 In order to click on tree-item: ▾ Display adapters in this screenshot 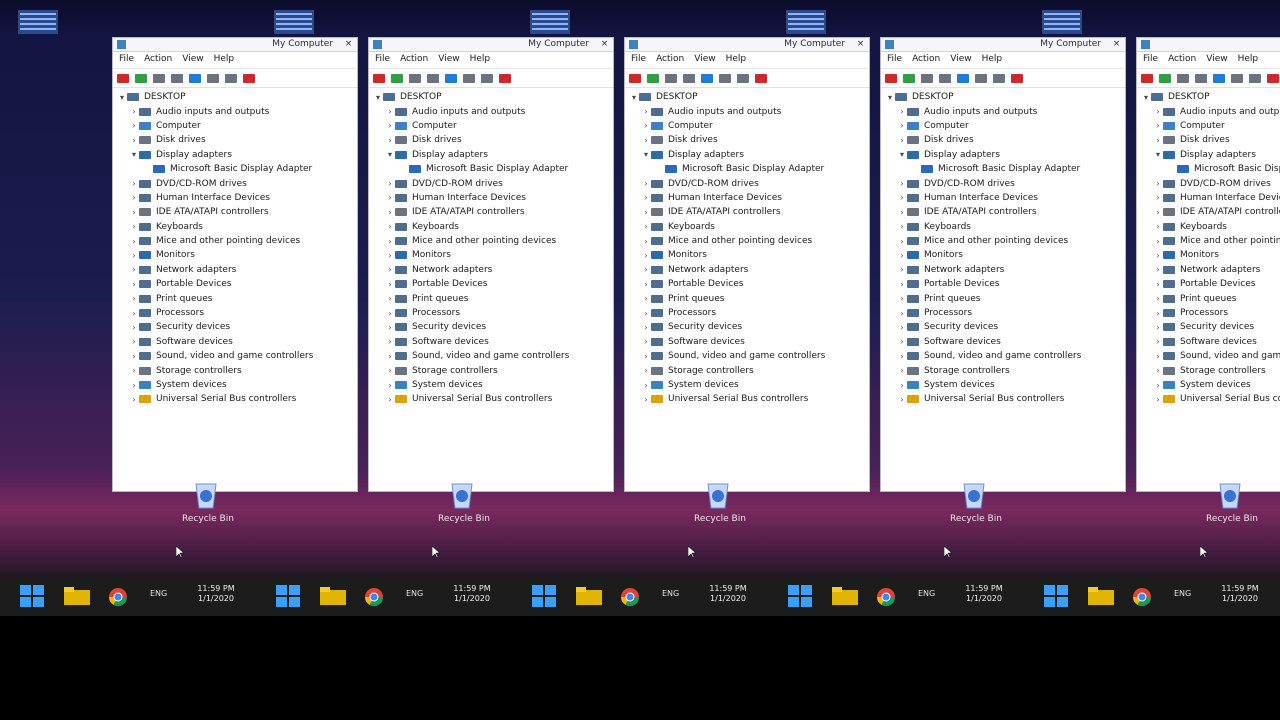, I will do `click(1210, 155)`.